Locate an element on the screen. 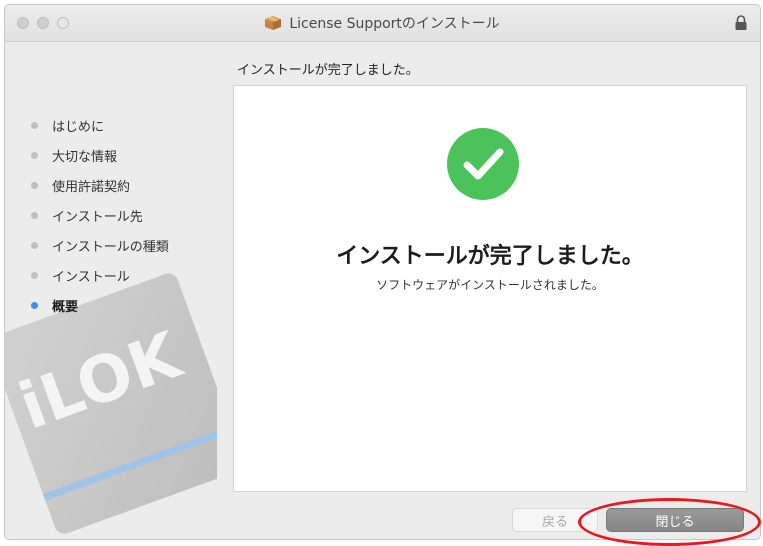 Image resolution: width=763 pixels, height=546 pixels. step-item-installation: インストール is located at coordinates (100, 275).